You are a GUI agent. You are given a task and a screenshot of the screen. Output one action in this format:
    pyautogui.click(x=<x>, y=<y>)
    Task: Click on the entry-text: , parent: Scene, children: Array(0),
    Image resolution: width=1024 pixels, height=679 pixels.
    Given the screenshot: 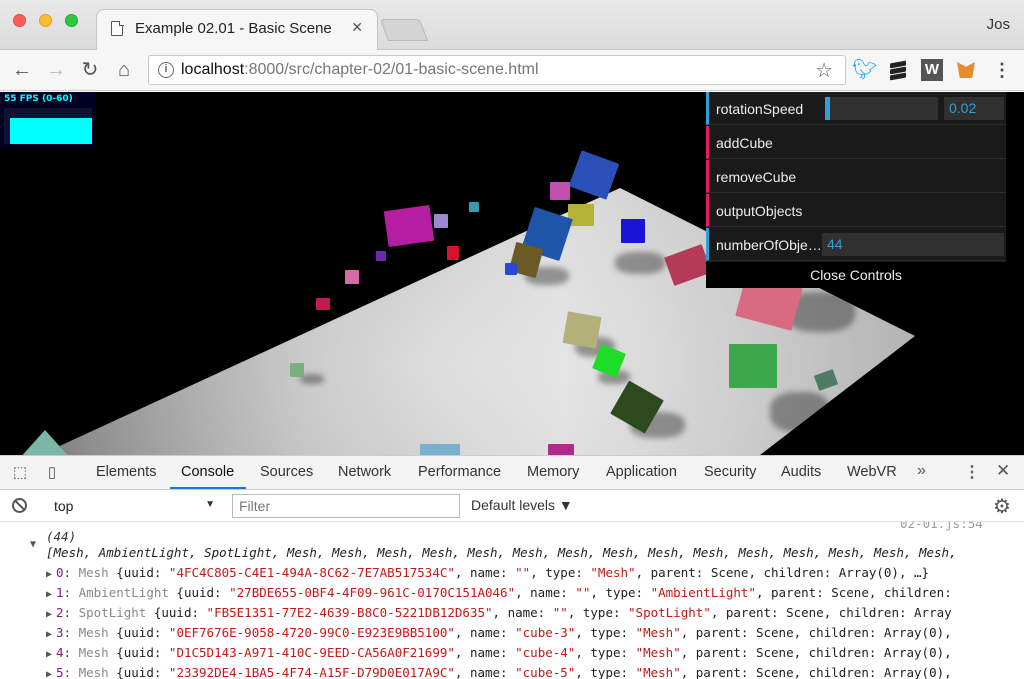 What is the action you would take?
    pyautogui.click(x=816, y=652)
    